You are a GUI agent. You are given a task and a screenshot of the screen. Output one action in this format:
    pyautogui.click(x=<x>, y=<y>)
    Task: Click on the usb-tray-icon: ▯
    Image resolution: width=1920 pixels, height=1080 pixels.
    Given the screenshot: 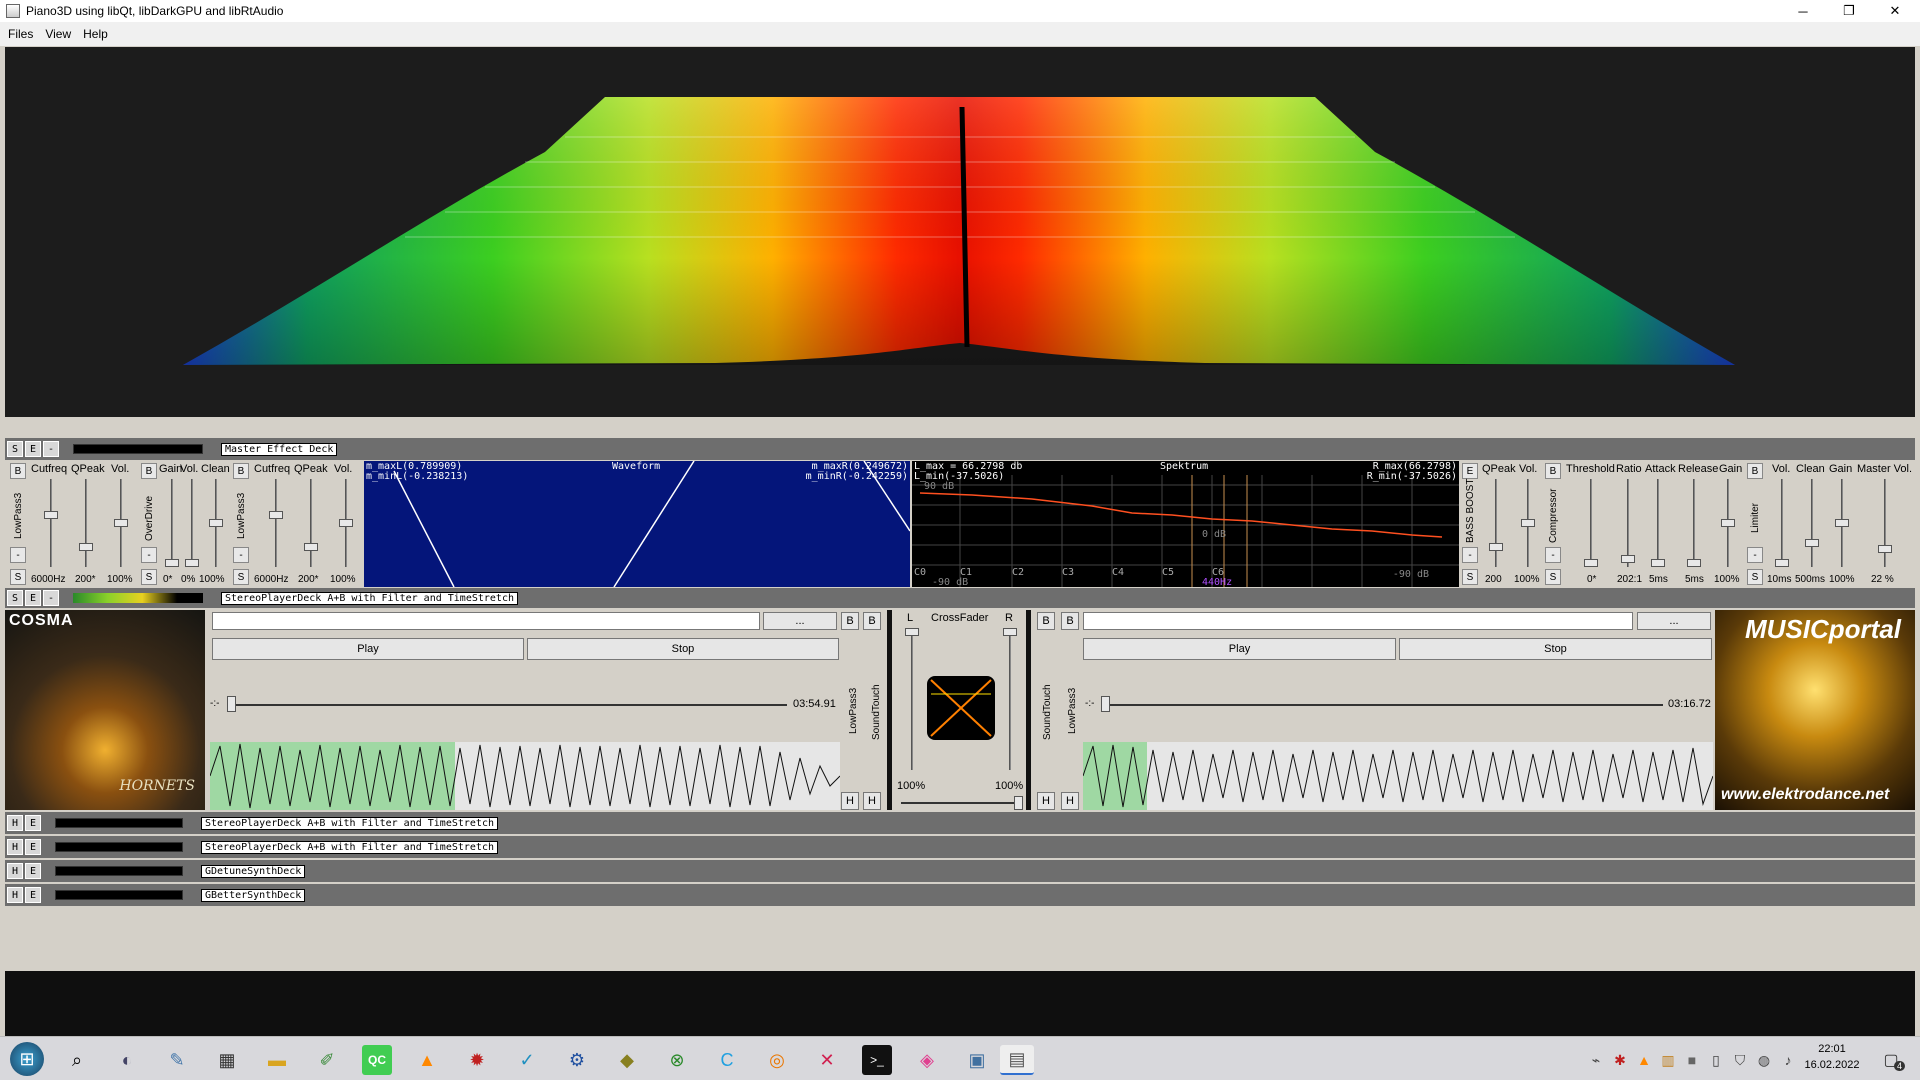 What is the action you would take?
    pyautogui.click(x=1716, y=1060)
    